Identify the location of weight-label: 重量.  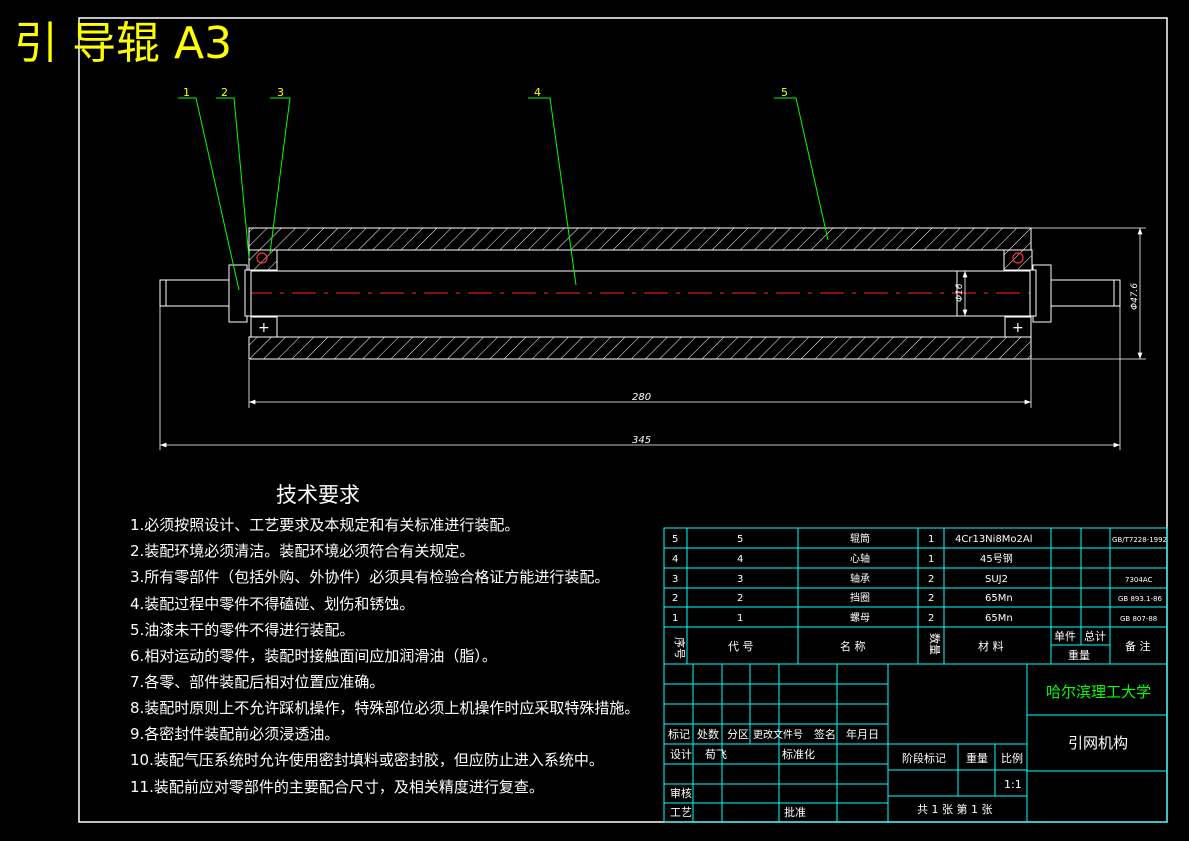
(977, 758).